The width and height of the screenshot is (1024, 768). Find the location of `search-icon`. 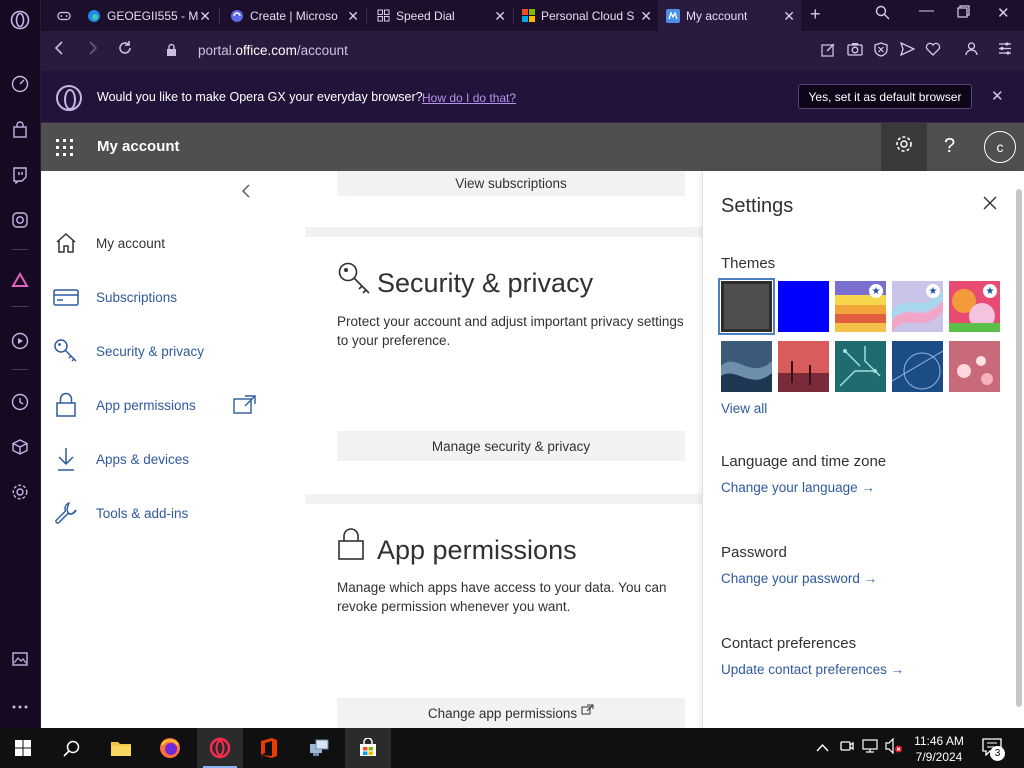

search-icon is located at coordinates (71, 748).